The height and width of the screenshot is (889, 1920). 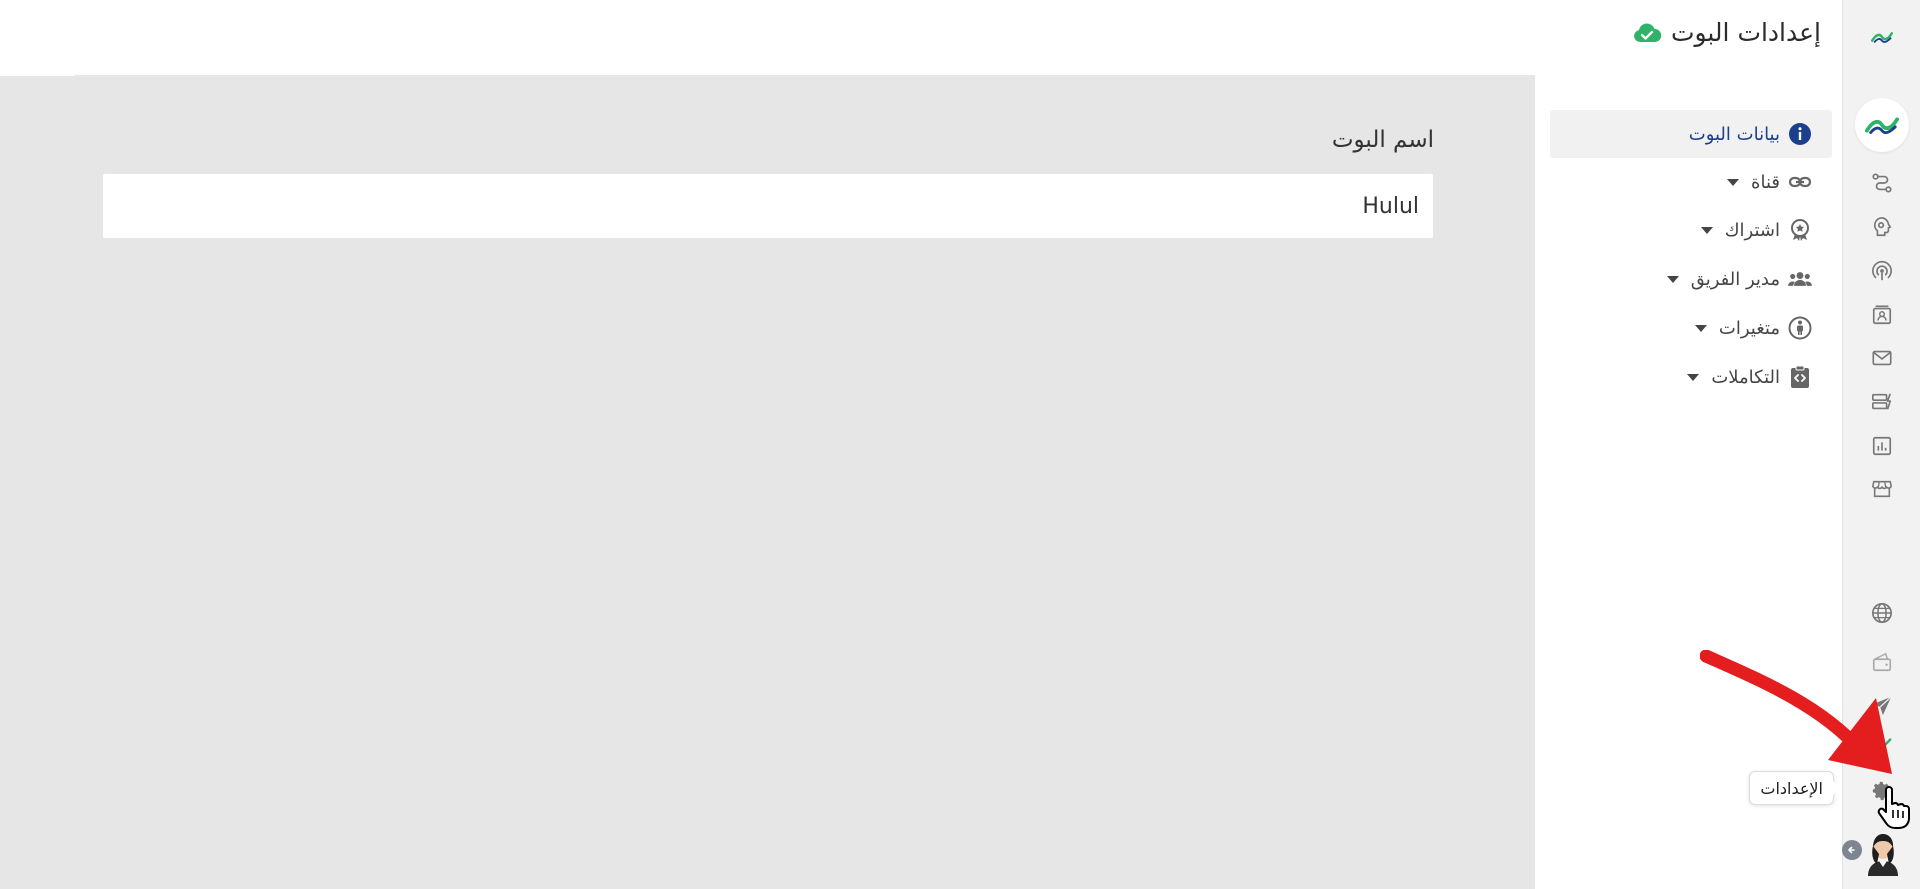 What do you see at coordinates (1749, 328) in the screenshot?
I see `menu-item-label: متغيرات` at bounding box center [1749, 328].